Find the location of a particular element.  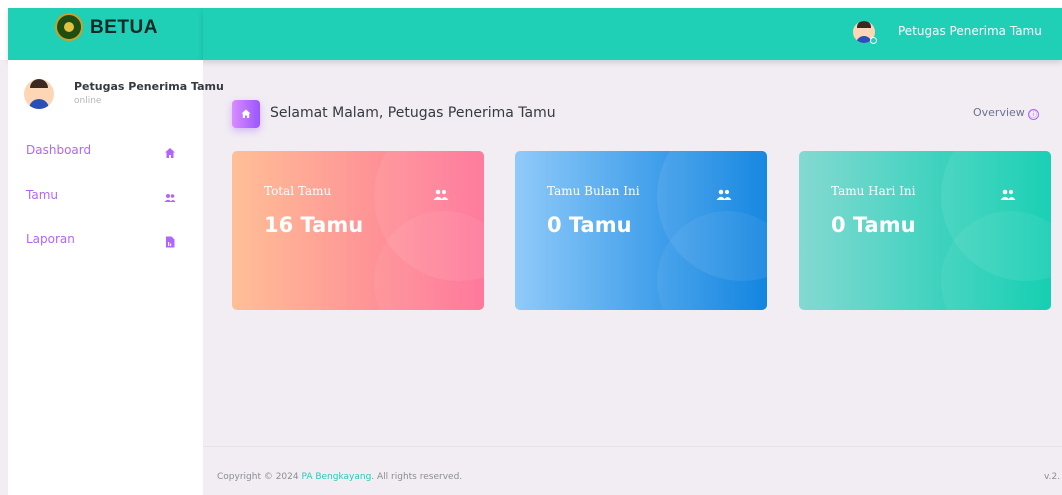

card-label: Tamu Bulan Ini is located at coordinates (593, 191).